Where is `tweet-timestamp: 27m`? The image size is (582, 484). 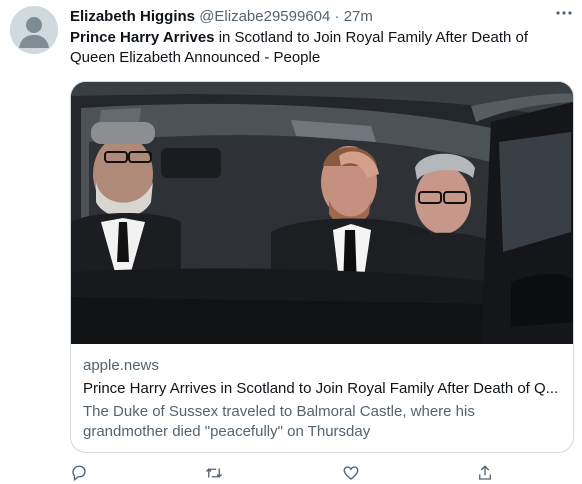 tweet-timestamp: 27m is located at coordinates (358, 16).